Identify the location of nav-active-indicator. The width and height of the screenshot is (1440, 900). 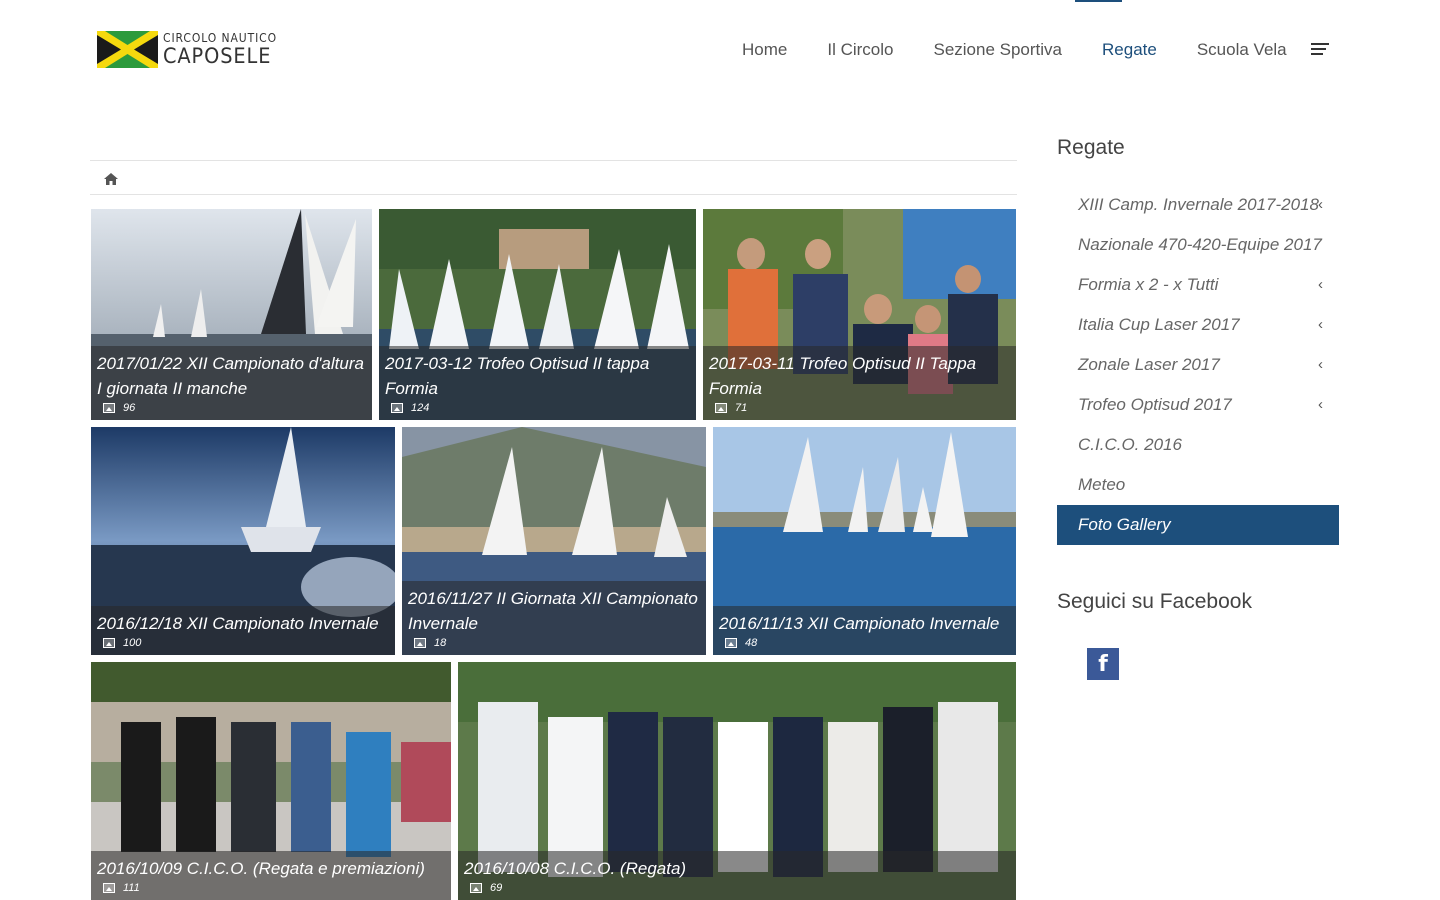
(1098, 1).